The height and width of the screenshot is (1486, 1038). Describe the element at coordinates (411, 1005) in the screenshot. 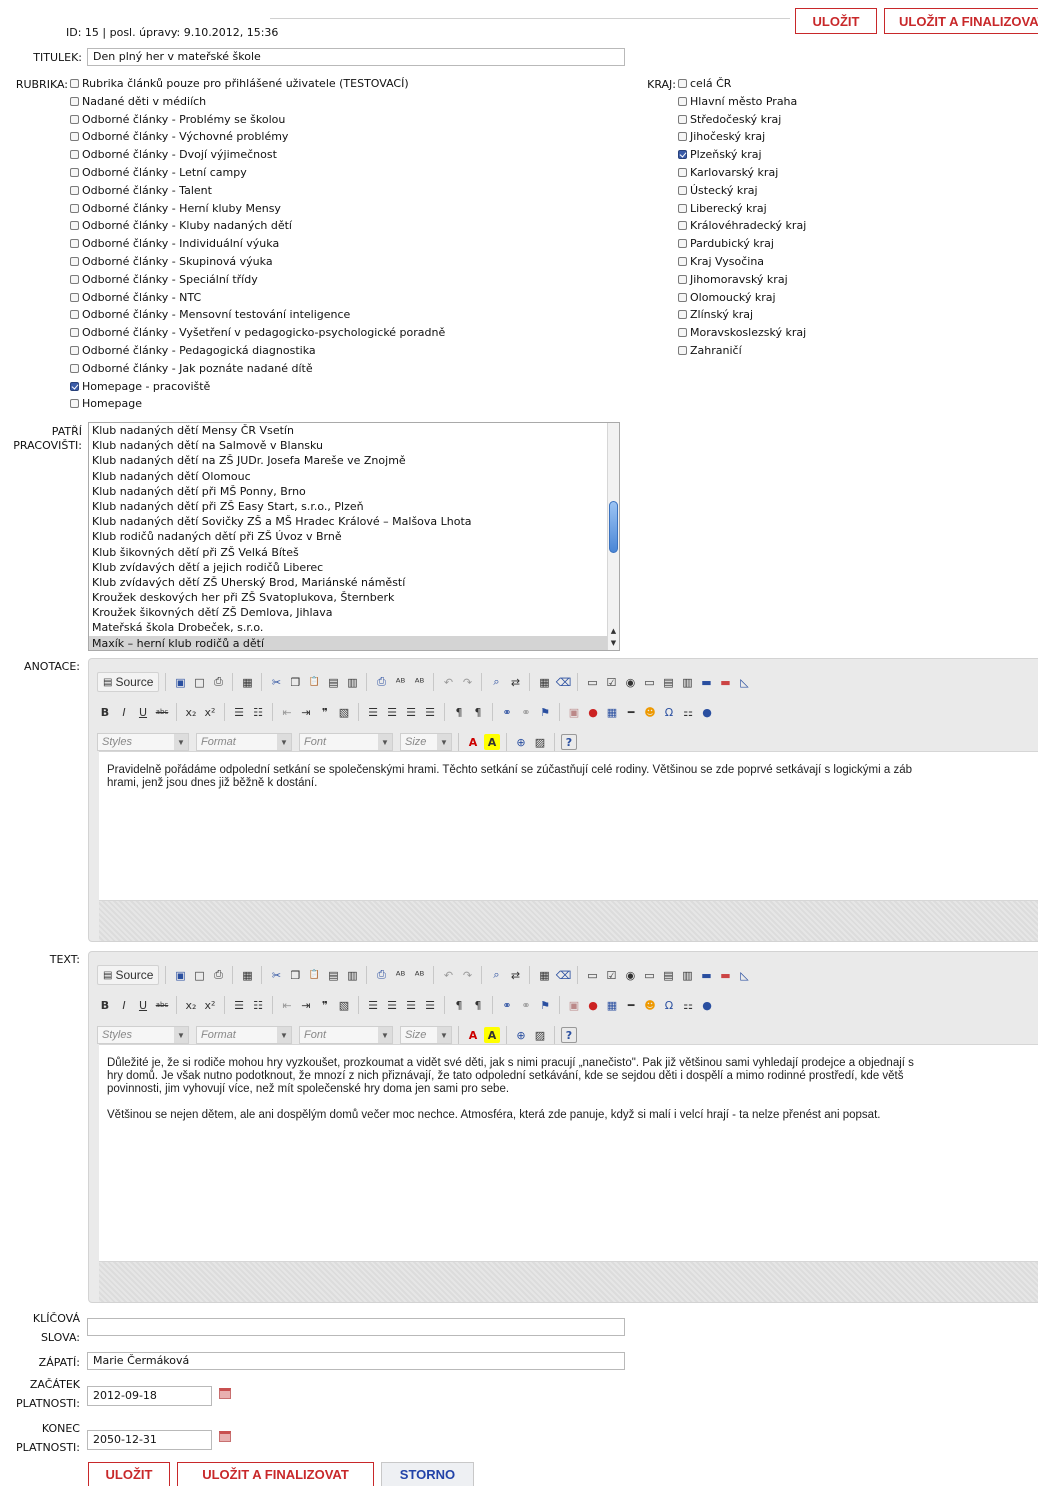

I see `align-right-icon: ☰` at that location.